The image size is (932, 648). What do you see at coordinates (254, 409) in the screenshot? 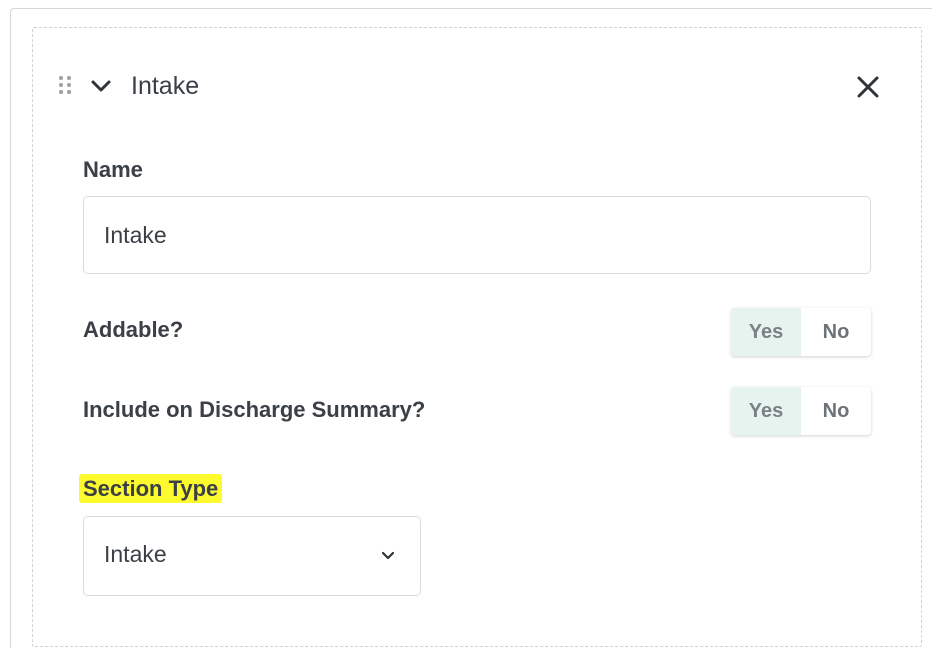
I see `discharge-label: Include on Discharge Summary?` at bounding box center [254, 409].